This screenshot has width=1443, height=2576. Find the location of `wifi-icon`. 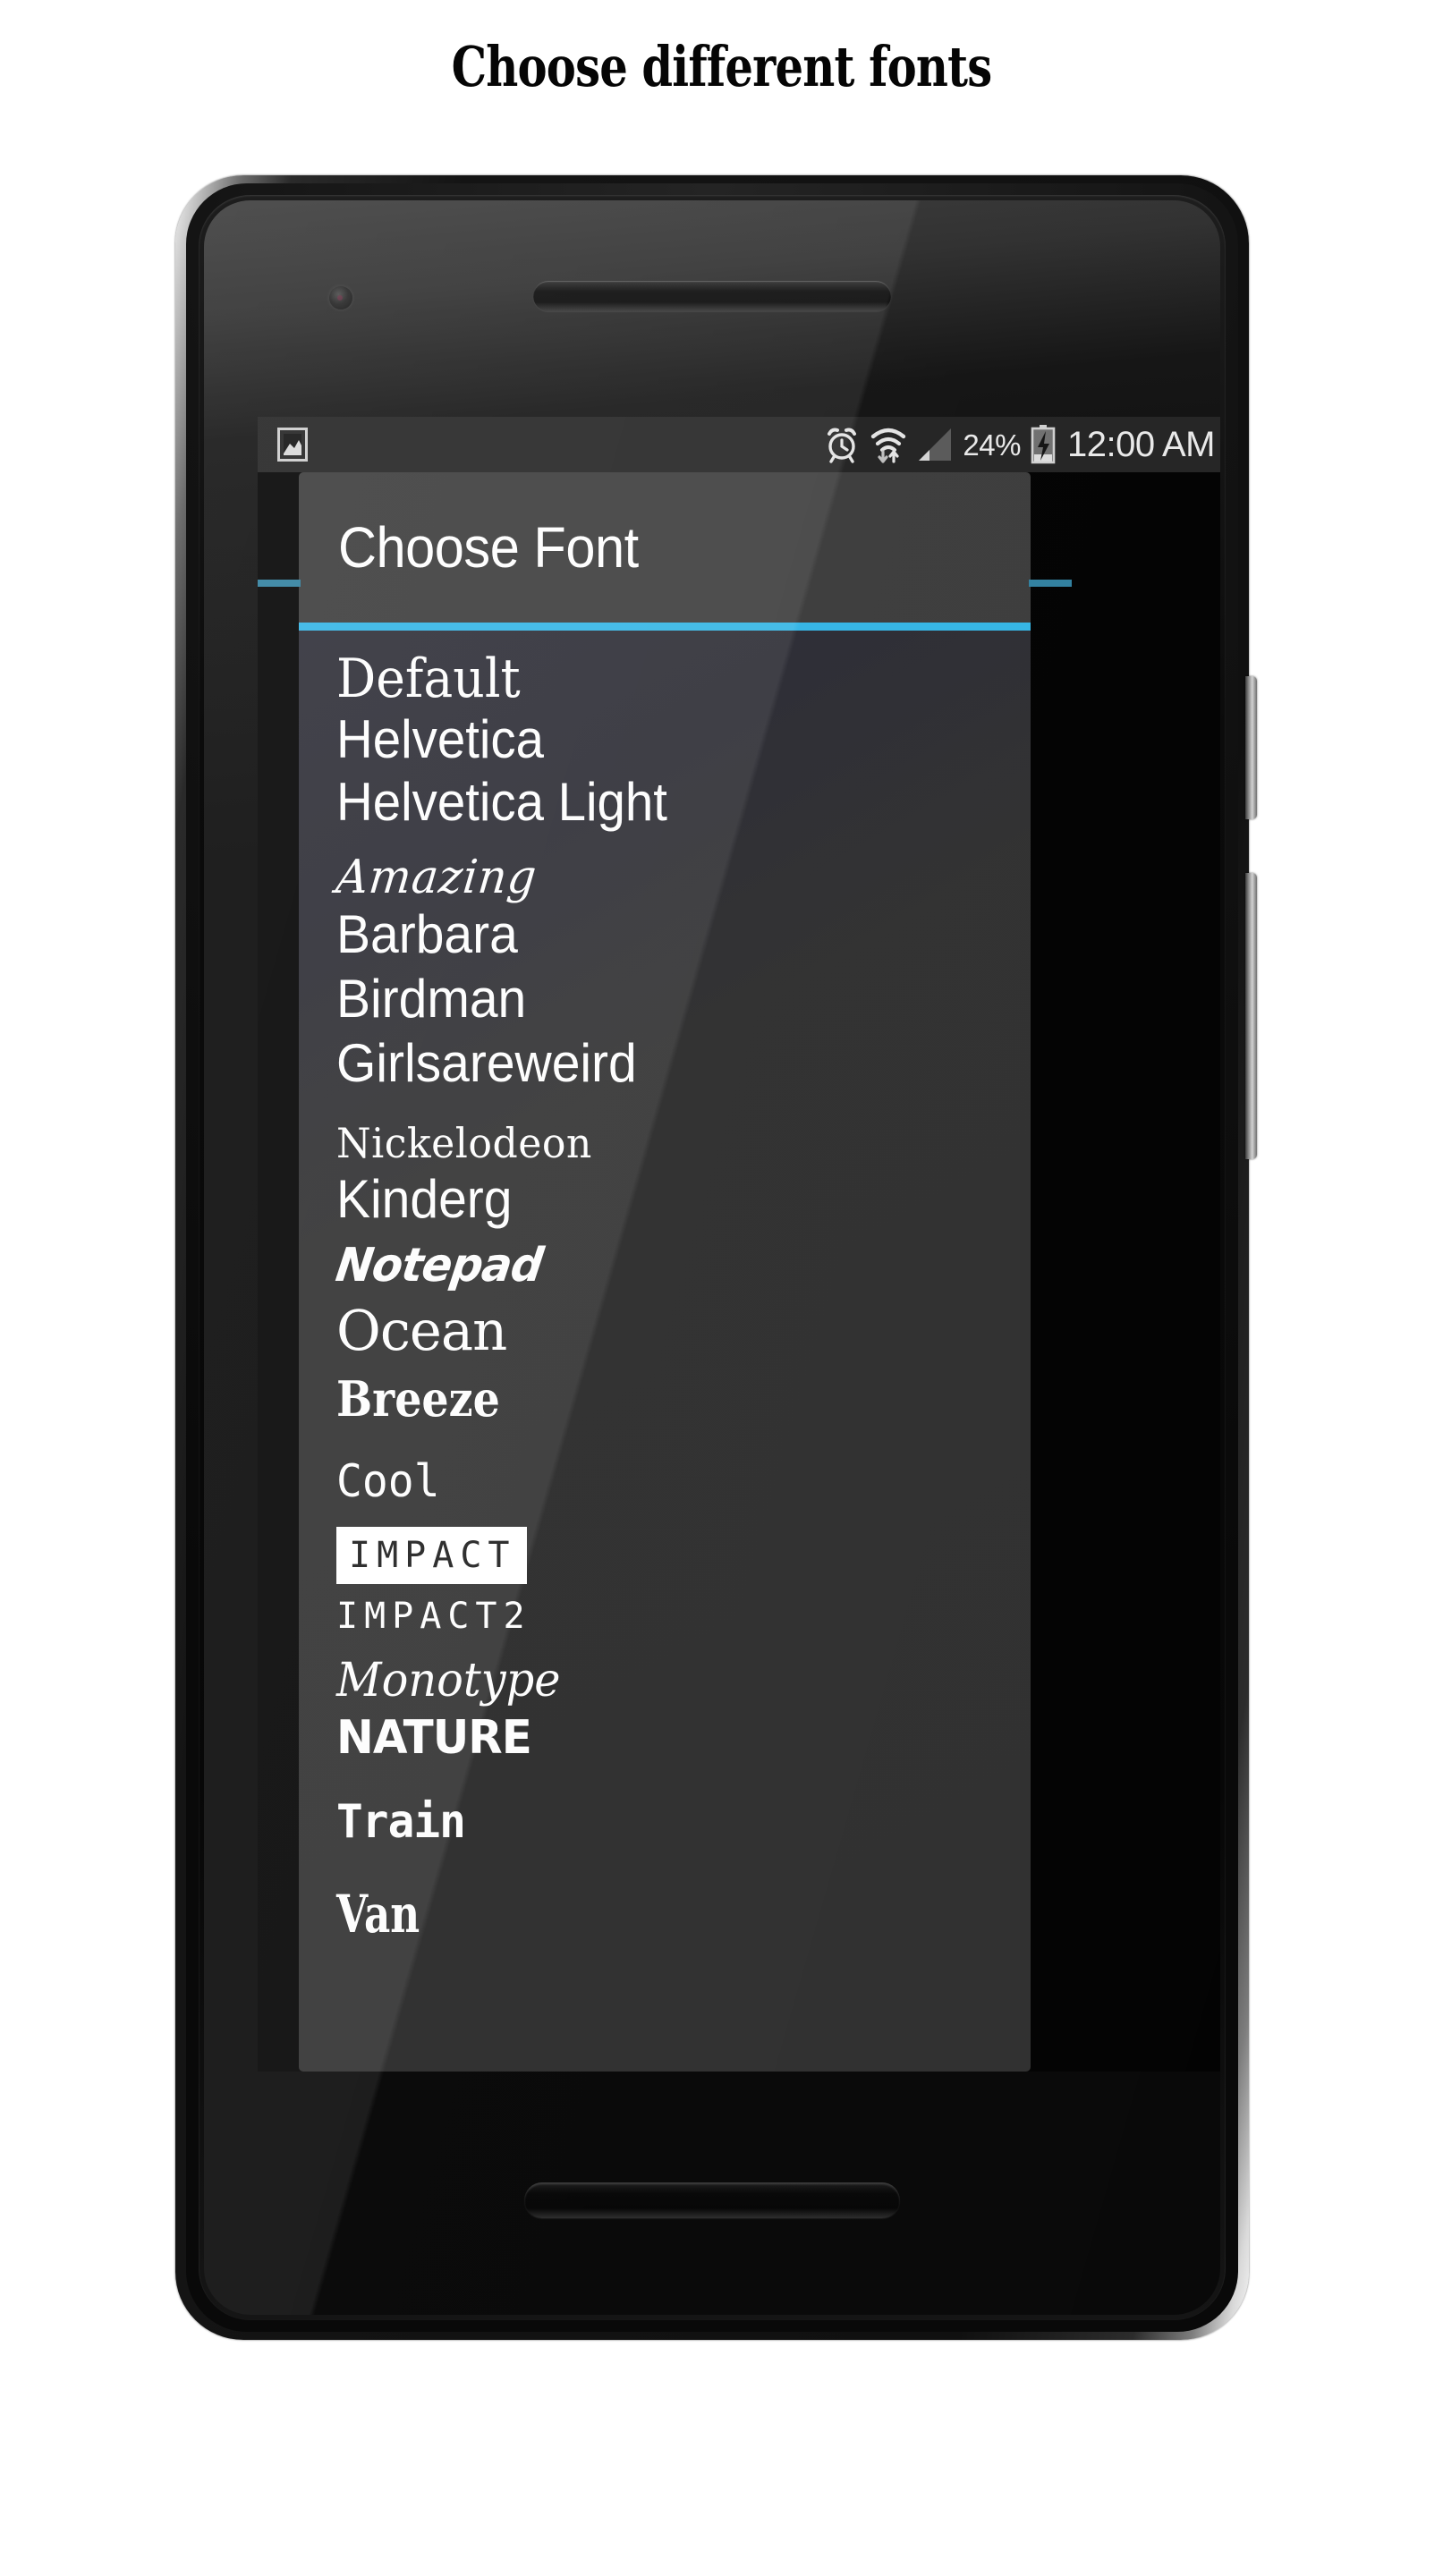

wifi-icon is located at coordinates (889, 444).